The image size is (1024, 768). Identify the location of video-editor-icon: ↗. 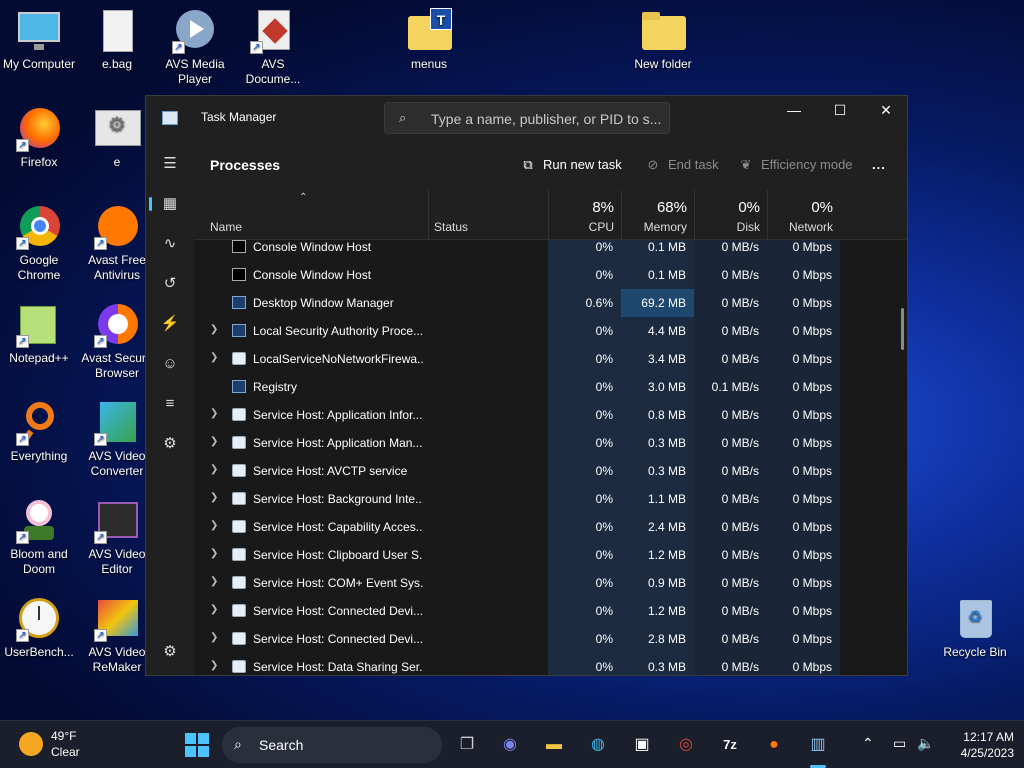
(117, 521).